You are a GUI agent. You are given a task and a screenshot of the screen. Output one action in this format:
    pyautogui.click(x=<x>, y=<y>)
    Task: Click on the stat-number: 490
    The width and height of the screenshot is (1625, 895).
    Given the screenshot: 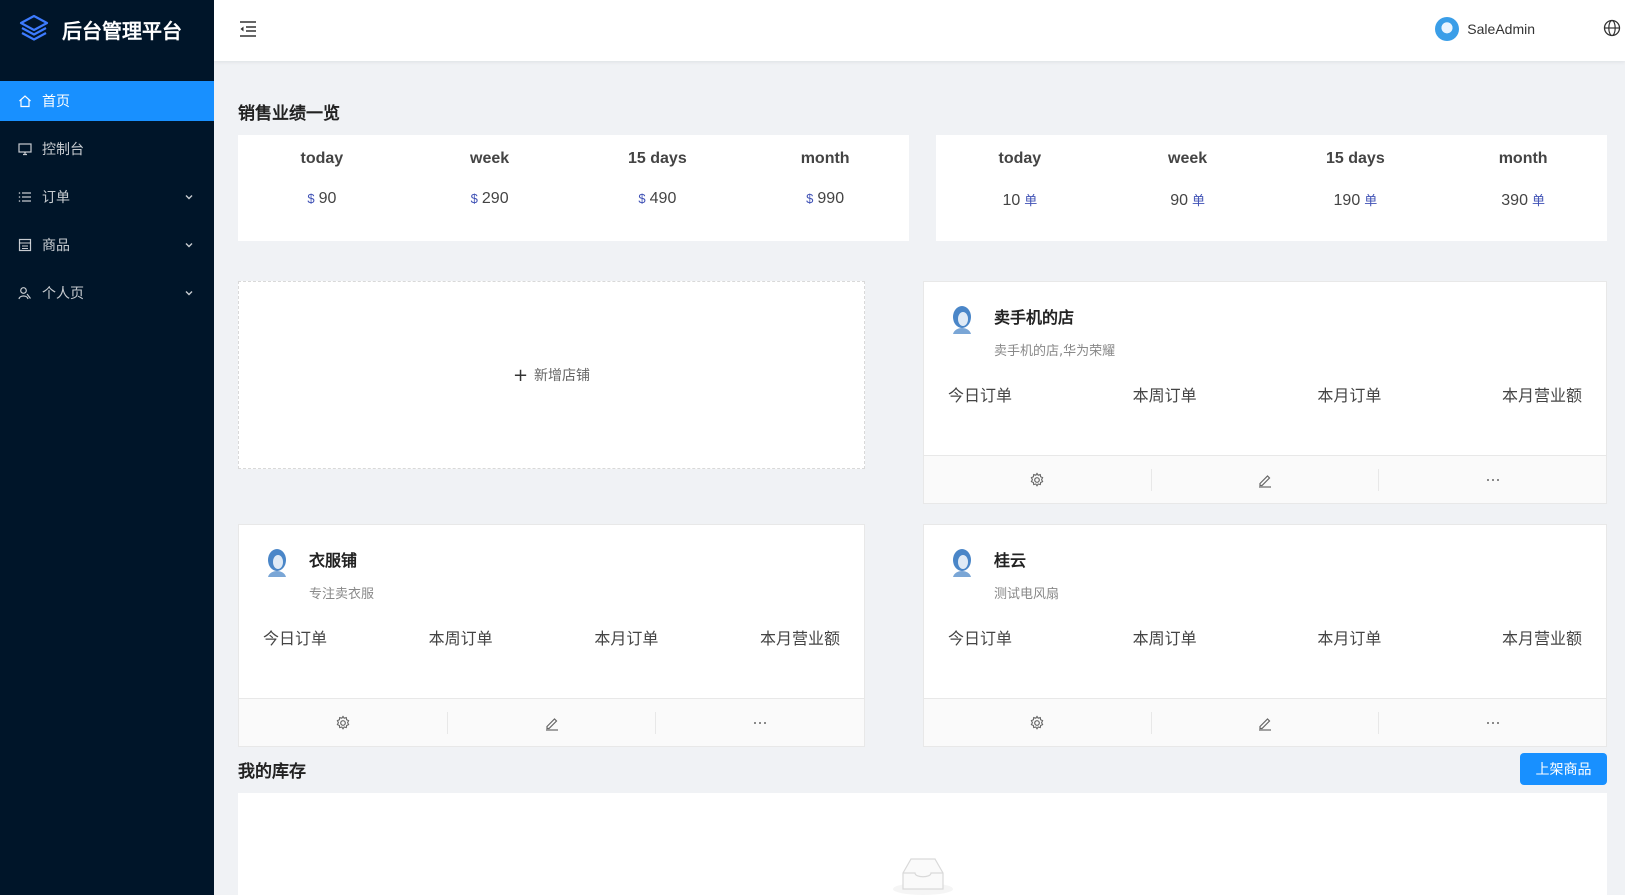 What is the action you would take?
    pyautogui.click(x=663, y=198)
    